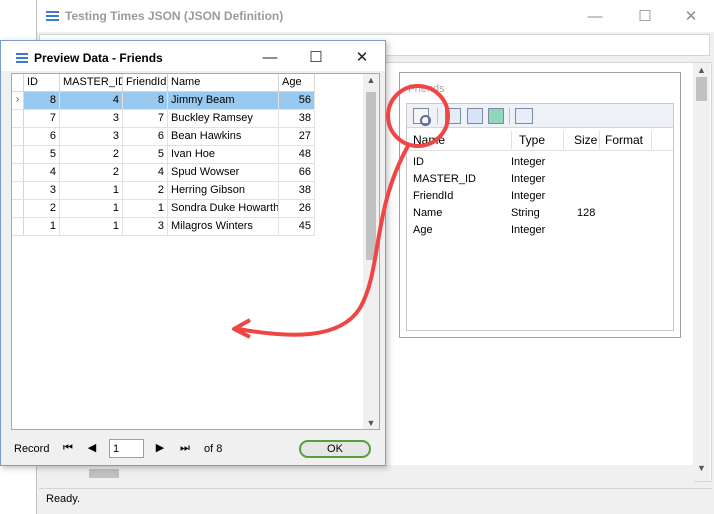  What do you see at coordinates (160, 448) in the screenshot?
I see `next-record-icon: ▶` at bounding box center [160, 448].